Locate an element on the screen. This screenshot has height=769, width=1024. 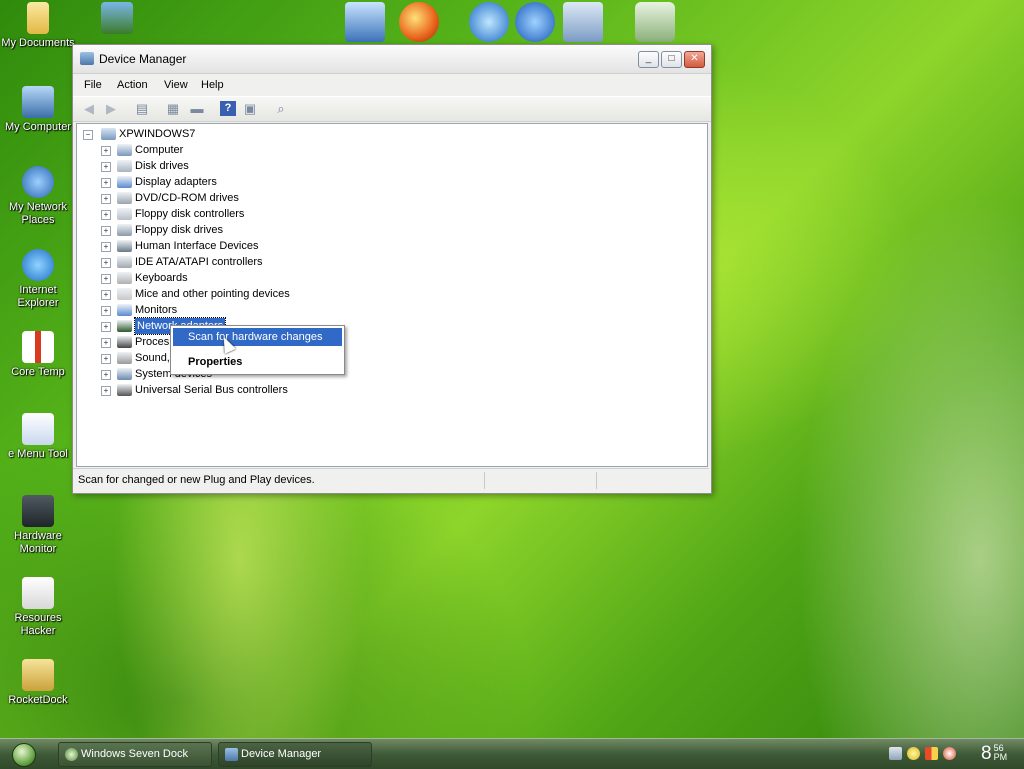
close-button: ✕ is located at coordinates (694, 59).